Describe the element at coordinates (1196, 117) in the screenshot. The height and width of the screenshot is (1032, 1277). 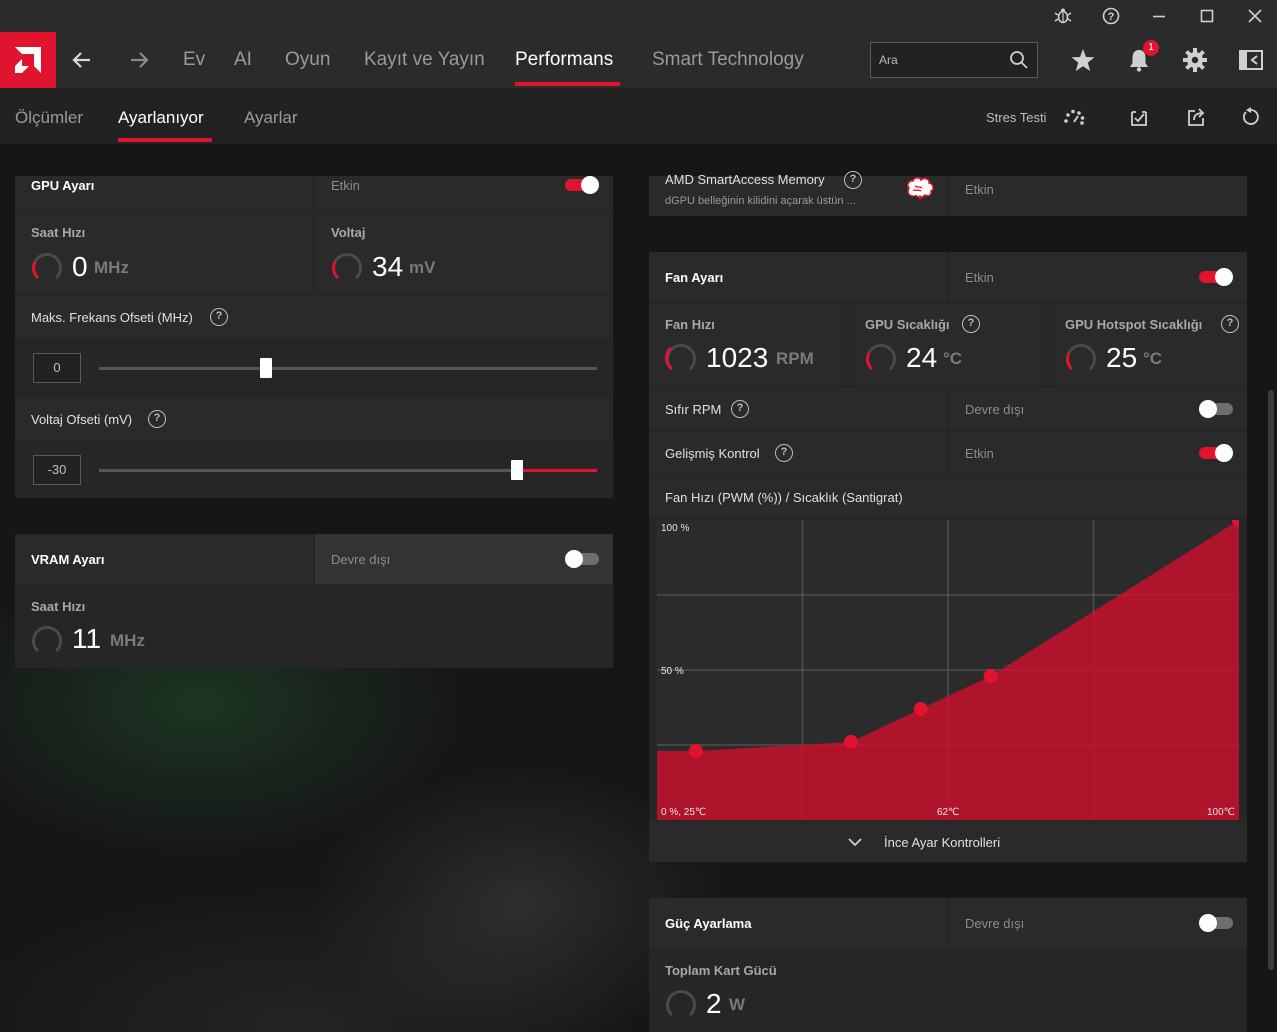
I see `export-profile-icon` at that location.